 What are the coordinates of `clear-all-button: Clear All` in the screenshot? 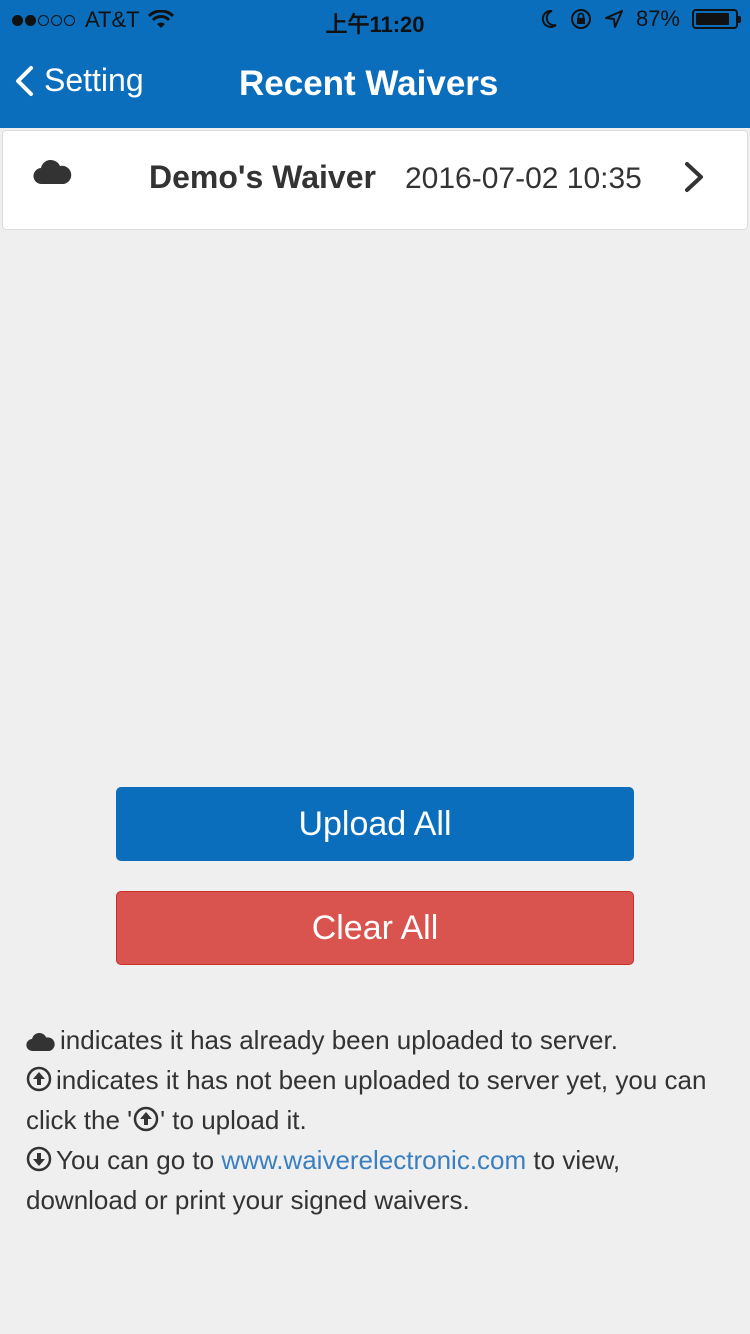 It's located at (375, 928).